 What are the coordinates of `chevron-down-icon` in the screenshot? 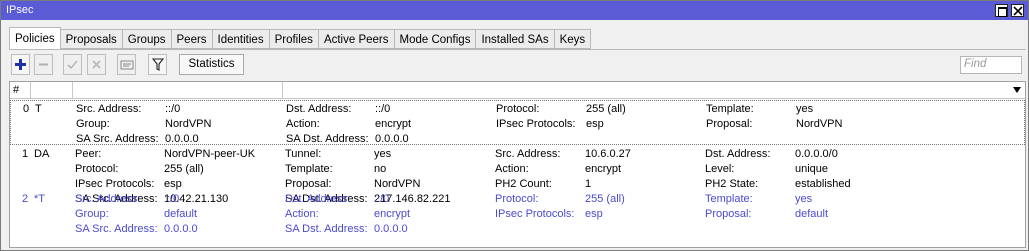 It's located at (1017, 90).